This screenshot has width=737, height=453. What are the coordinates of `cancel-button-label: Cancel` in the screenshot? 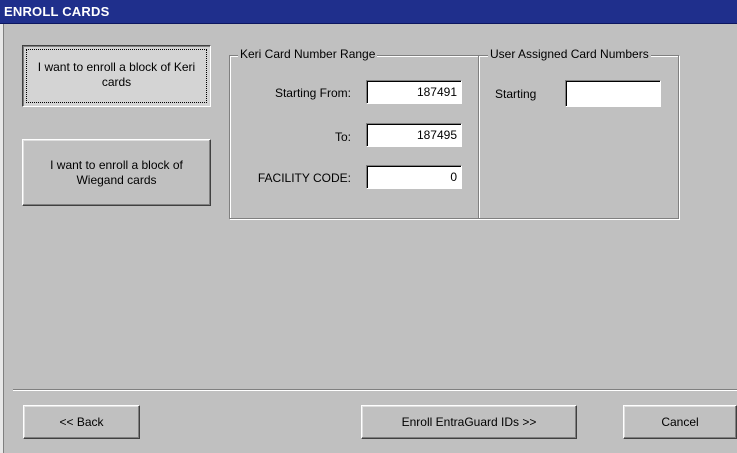 It's located at (680, 421).